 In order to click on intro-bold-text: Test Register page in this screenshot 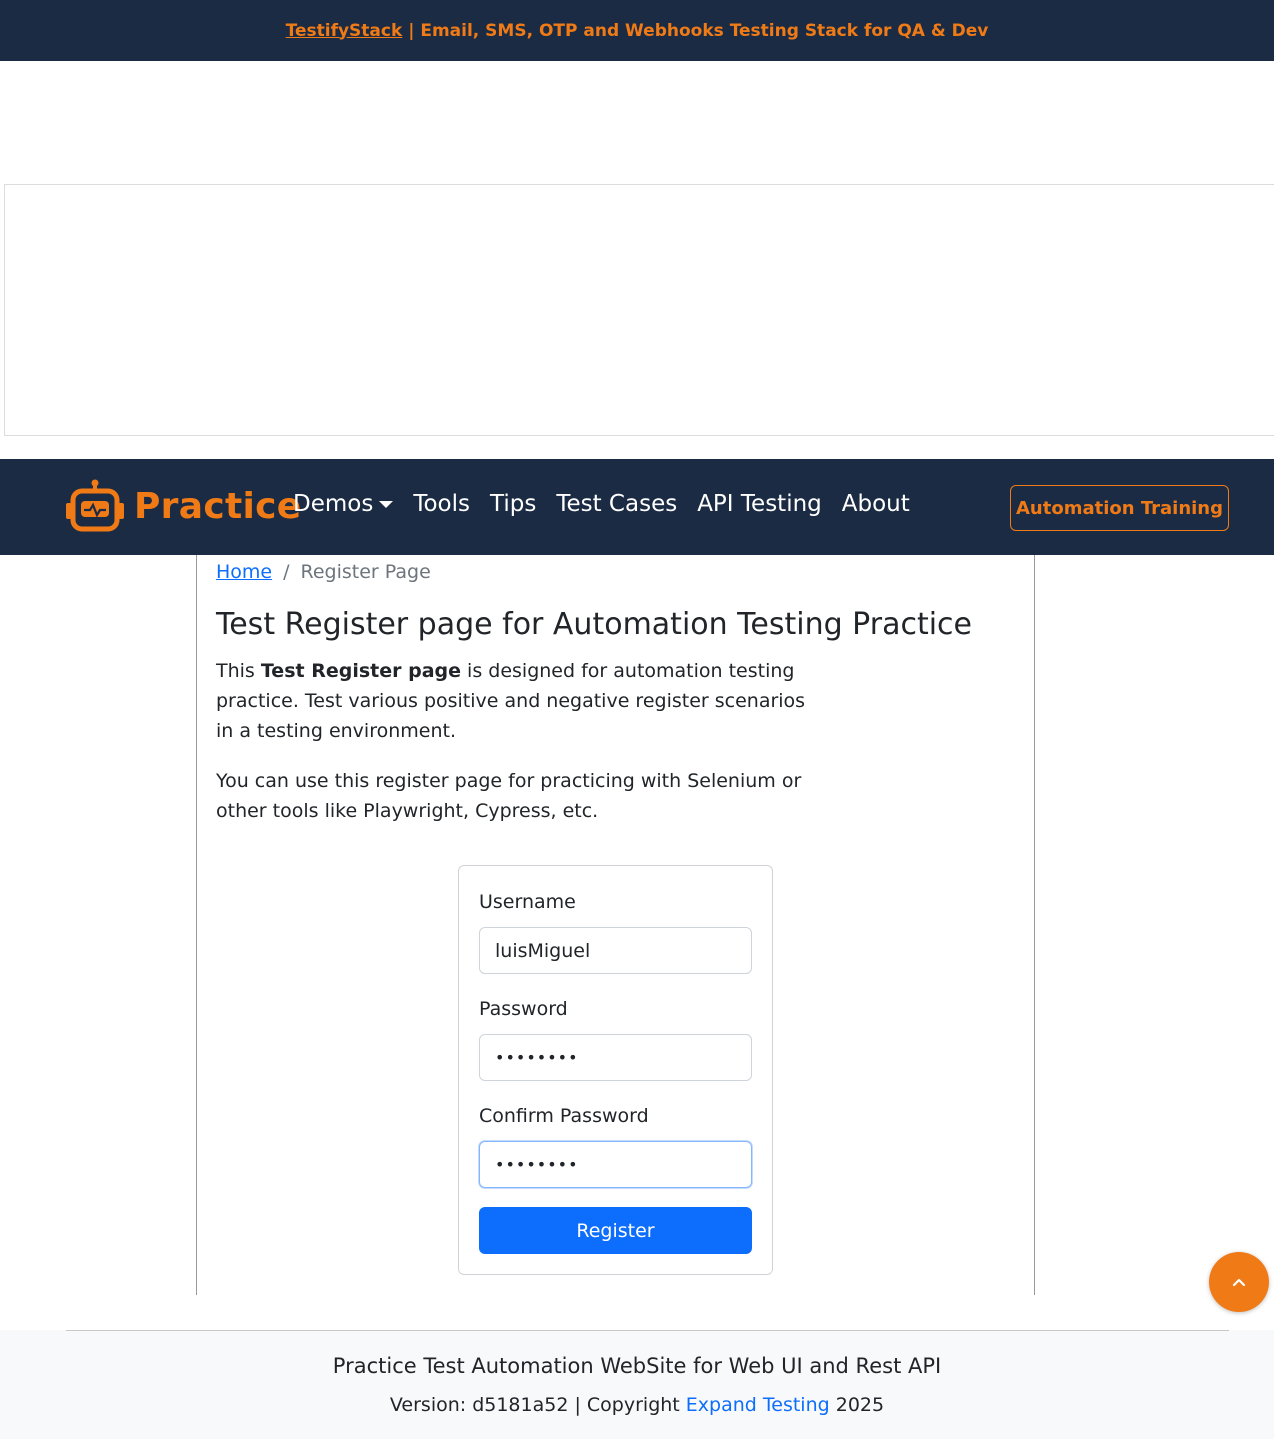, I will do `click(361, 671)`.